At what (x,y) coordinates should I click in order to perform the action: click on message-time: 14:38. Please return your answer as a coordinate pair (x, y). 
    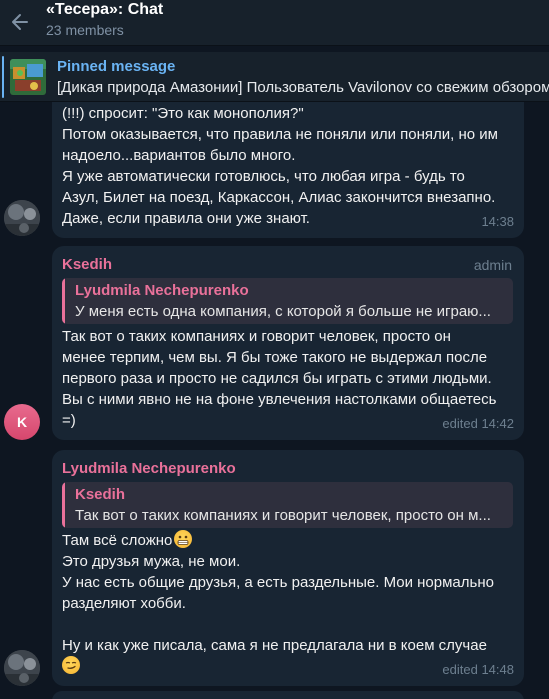
    Looking at the image, I should click on (497, 221).